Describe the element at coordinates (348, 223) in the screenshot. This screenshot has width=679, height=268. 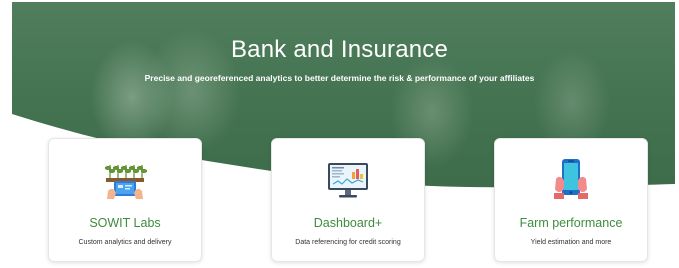
I see `card-title: Dashboard+` at that location.